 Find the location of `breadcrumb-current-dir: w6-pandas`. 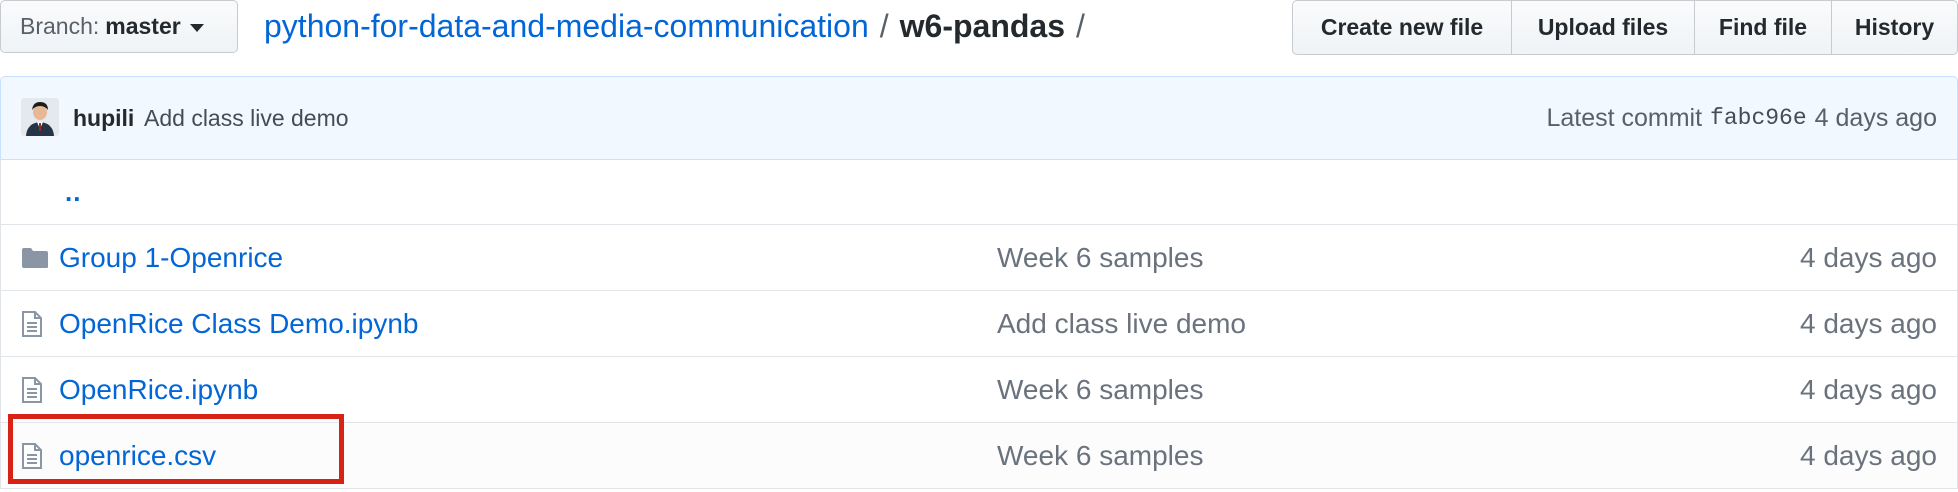

breadcrumb-current-dir: w6-pandas is located at coordinates (982, 26).